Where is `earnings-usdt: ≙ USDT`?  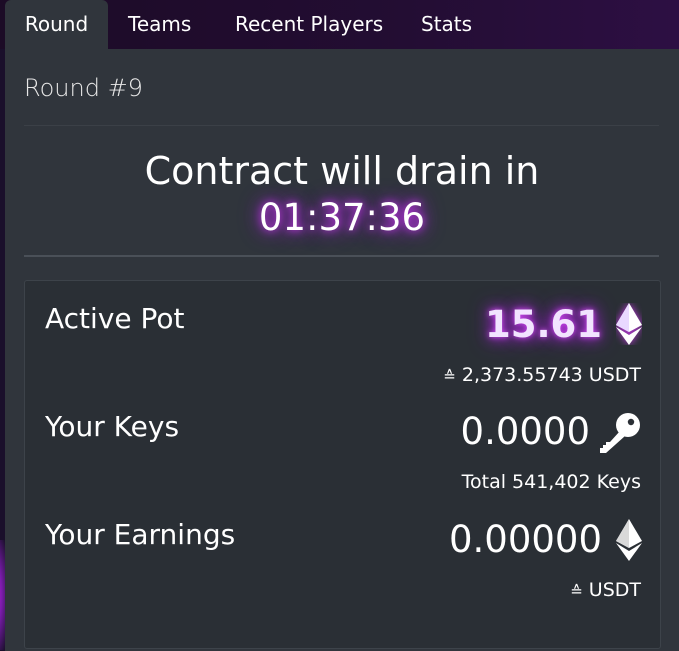
earnings-usdt: ≙ USDT is located at coordinates (605, 590).